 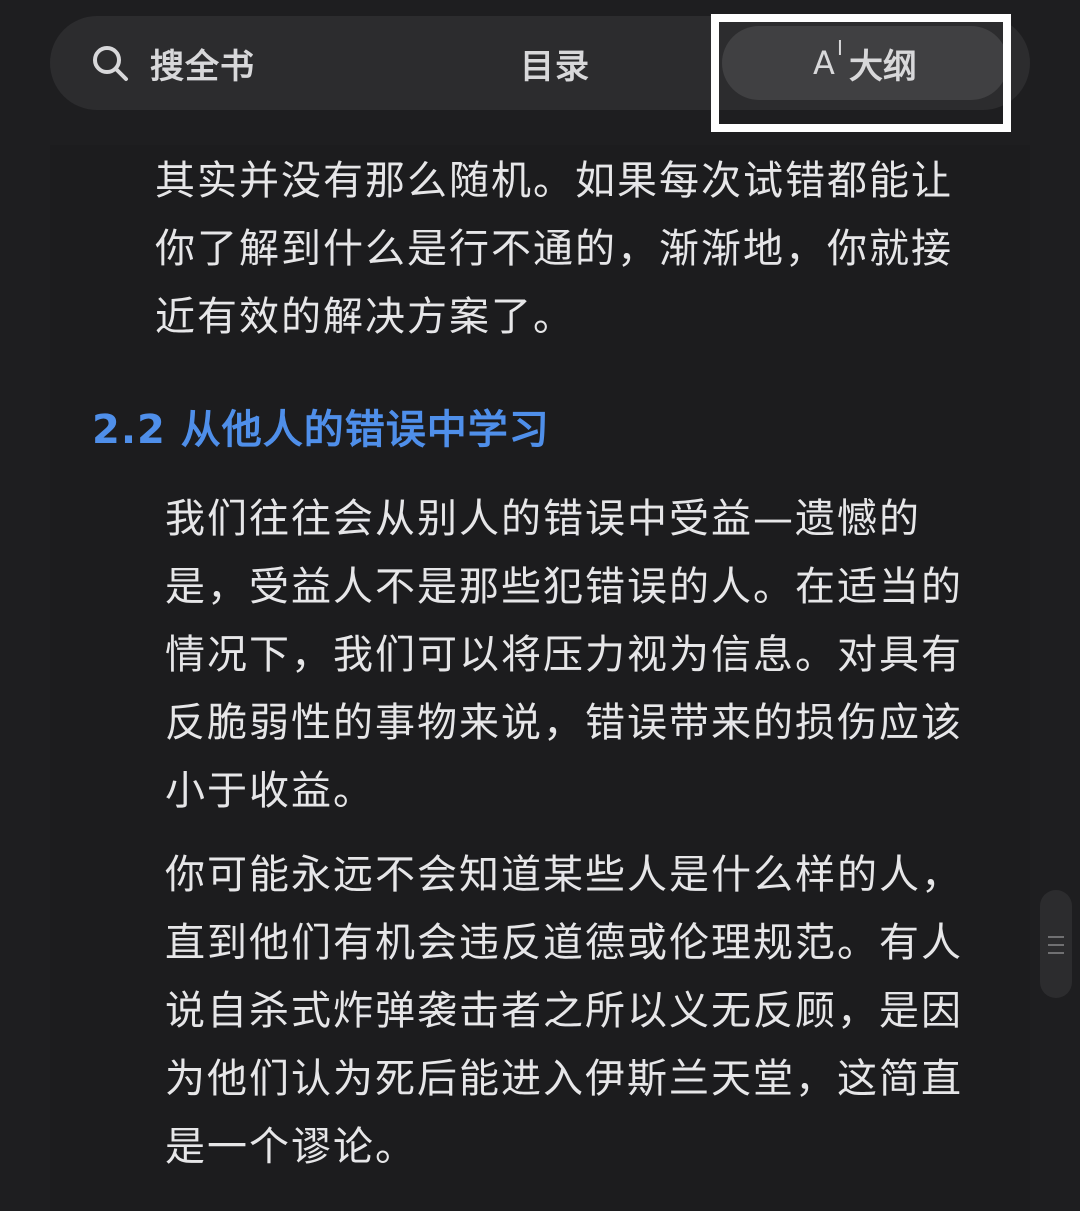 What do you see at coordinates (861, 73) in the screenshot?
I see `highlight-frame` at bounding box center [861, 73].